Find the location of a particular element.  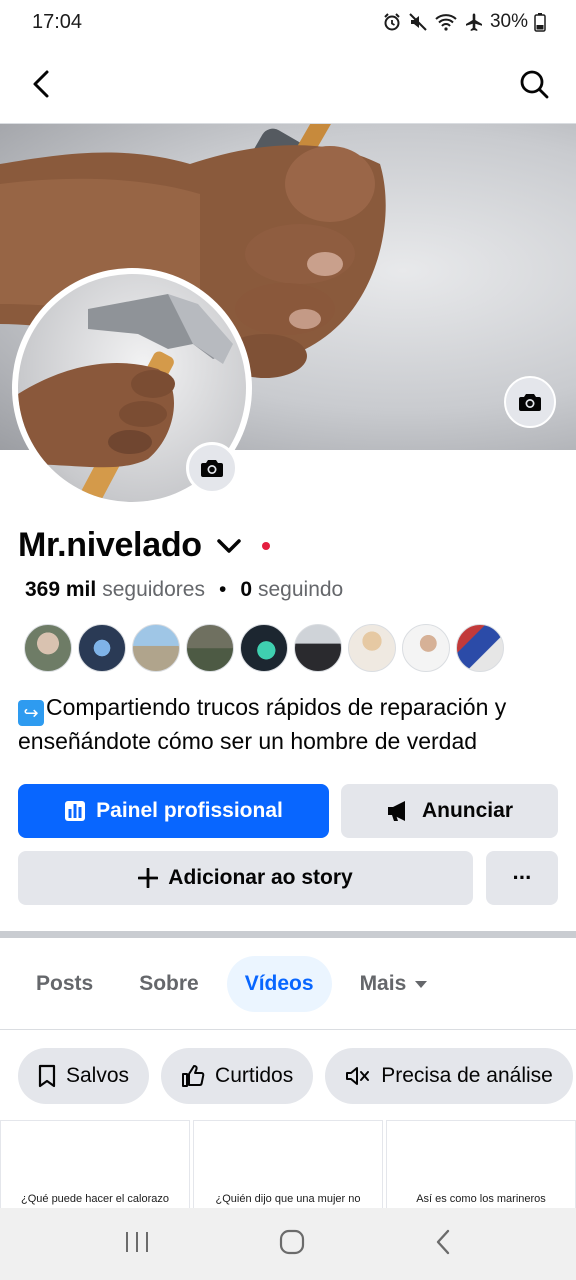

search-icon is located at coordinates (534, 84).